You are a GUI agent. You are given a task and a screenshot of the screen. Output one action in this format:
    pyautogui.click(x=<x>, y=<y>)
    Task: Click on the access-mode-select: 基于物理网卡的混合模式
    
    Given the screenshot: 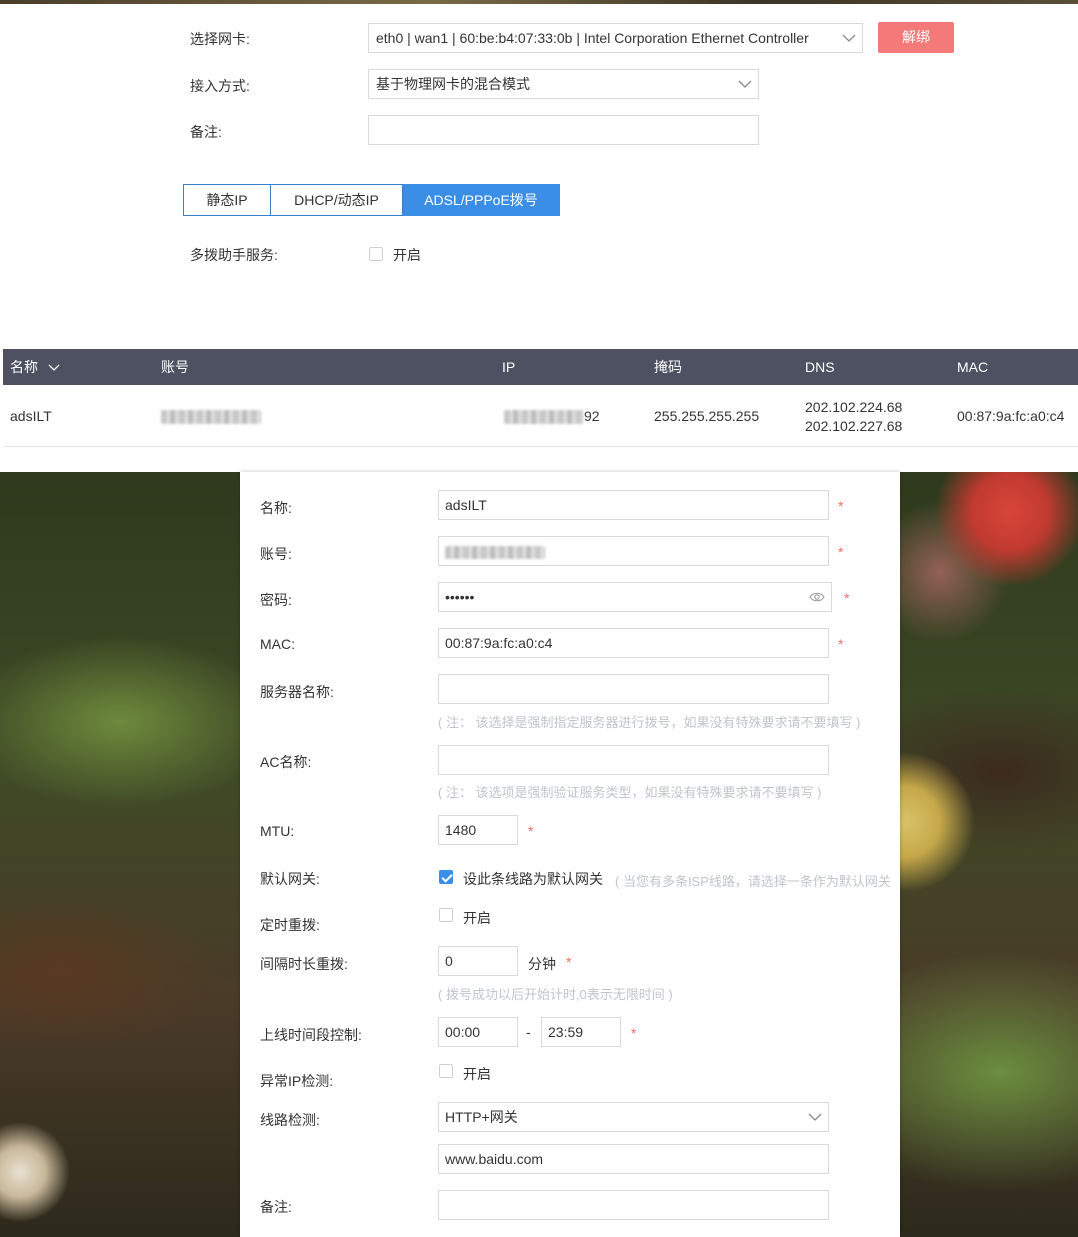 What is the action you would take?
    pyautogui.click(x=563, y=84)
    